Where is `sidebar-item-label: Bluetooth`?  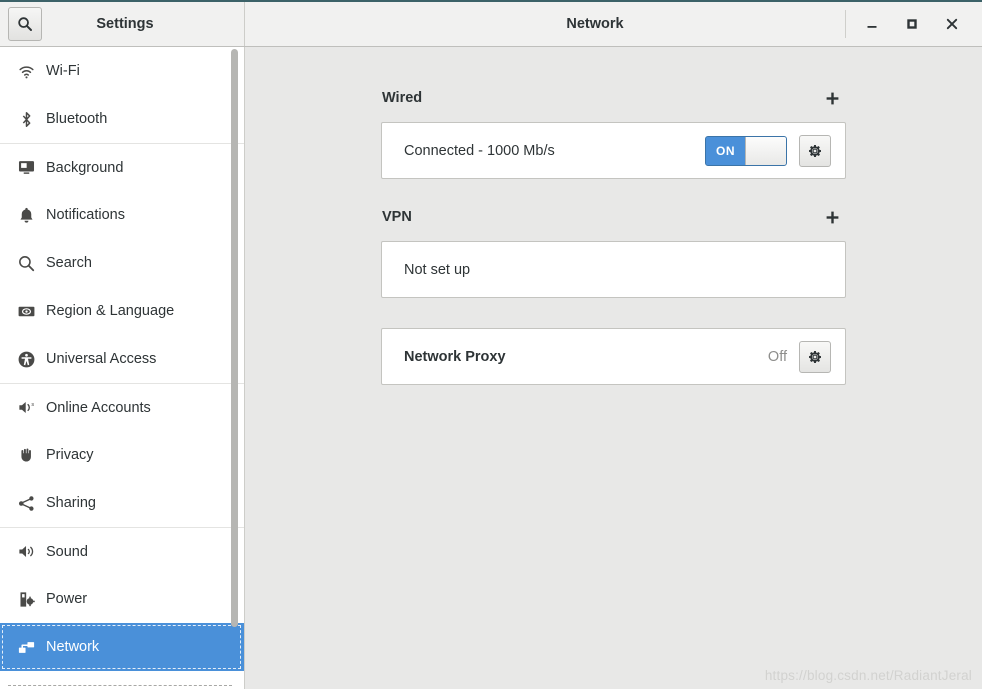 sidebar-item-label: Bluetooth is located at coordinates (77, 119).